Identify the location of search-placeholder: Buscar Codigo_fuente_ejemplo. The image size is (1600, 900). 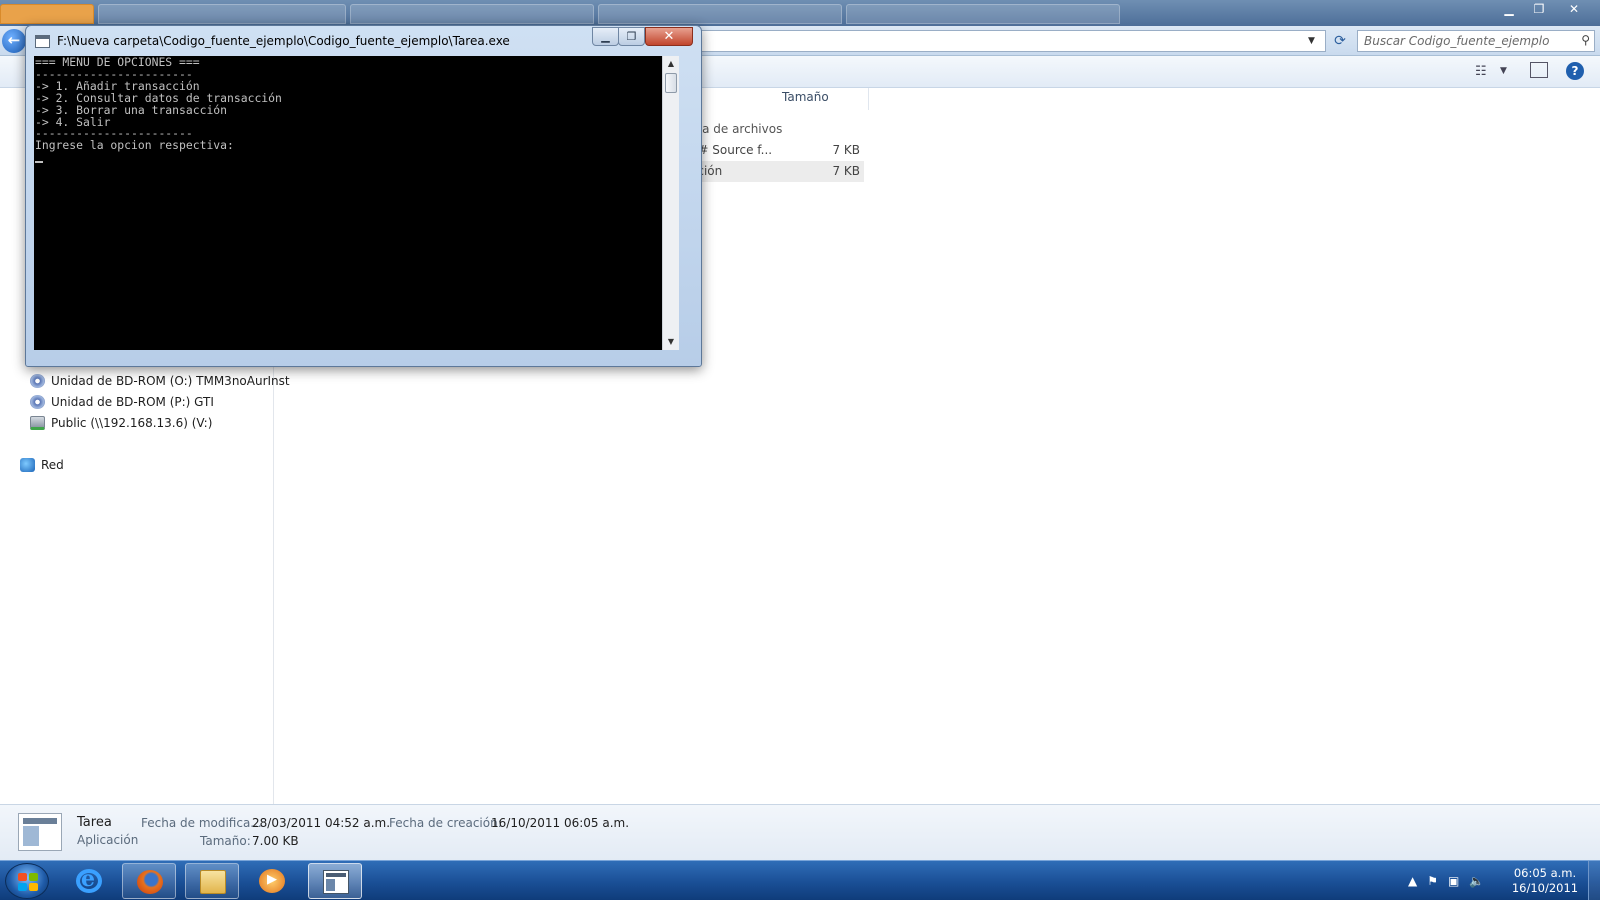
(1457, 41).